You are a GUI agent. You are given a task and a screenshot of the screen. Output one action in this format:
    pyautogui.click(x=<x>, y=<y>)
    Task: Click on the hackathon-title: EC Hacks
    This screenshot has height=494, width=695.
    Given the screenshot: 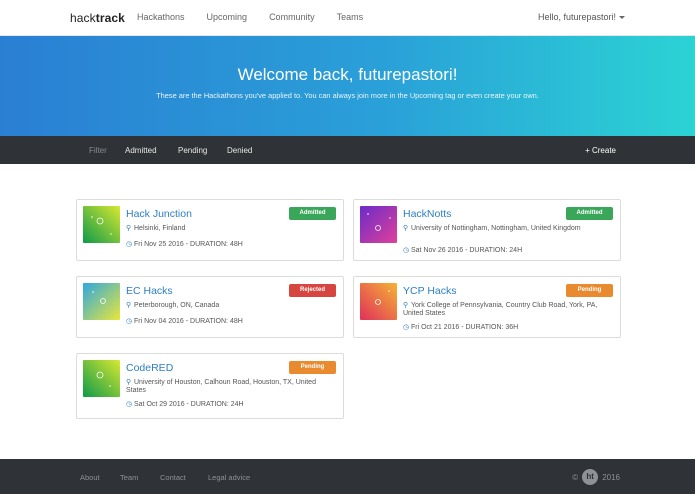 What is the action you would take?
    pyautogui.click(x=149, y=291)
    